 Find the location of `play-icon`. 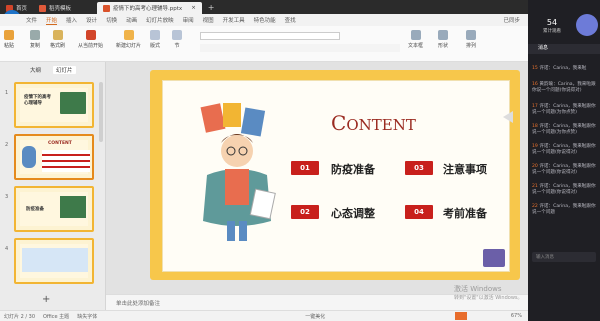

play-icon is located at coordinates (90, 35).